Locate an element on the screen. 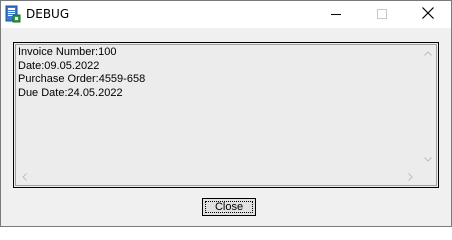 This screenshot has height=240, width=452. horizontal-scrollbar is located at coordinates (217, 176).